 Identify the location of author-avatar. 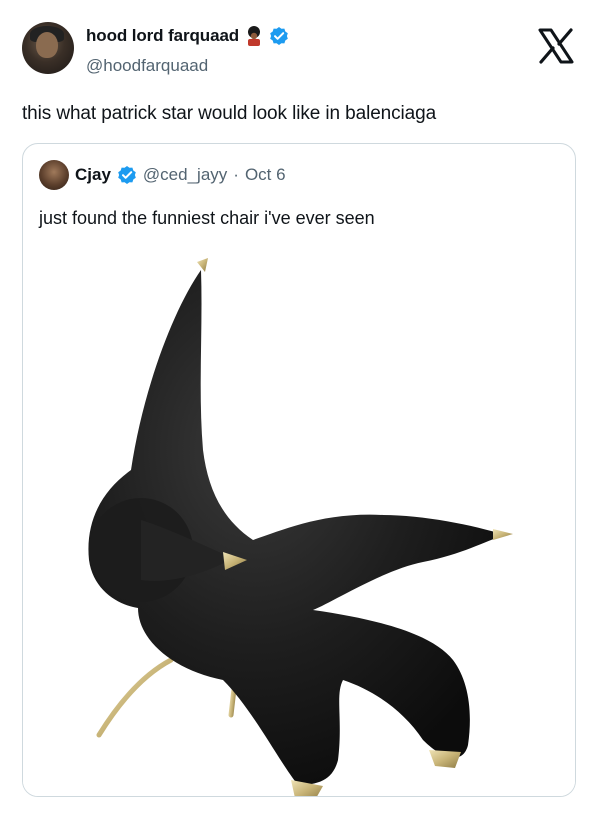
(48, 48).